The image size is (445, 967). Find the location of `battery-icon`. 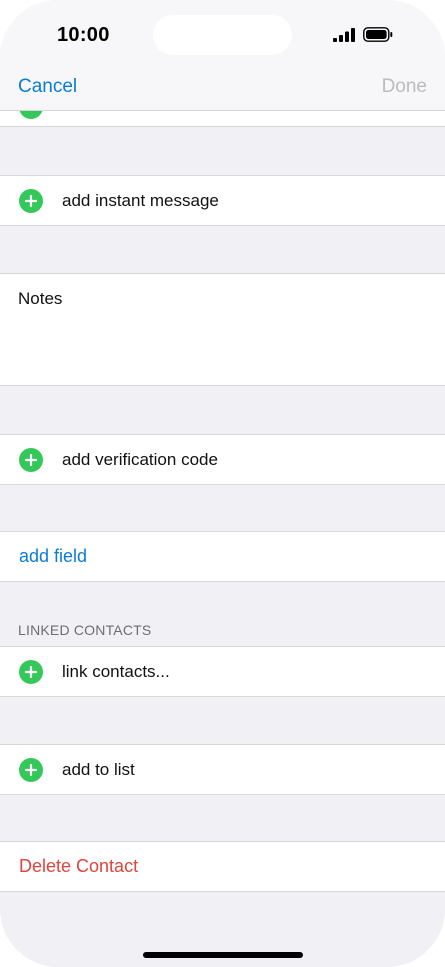

battery-icon is located at coordinates (378, 34).